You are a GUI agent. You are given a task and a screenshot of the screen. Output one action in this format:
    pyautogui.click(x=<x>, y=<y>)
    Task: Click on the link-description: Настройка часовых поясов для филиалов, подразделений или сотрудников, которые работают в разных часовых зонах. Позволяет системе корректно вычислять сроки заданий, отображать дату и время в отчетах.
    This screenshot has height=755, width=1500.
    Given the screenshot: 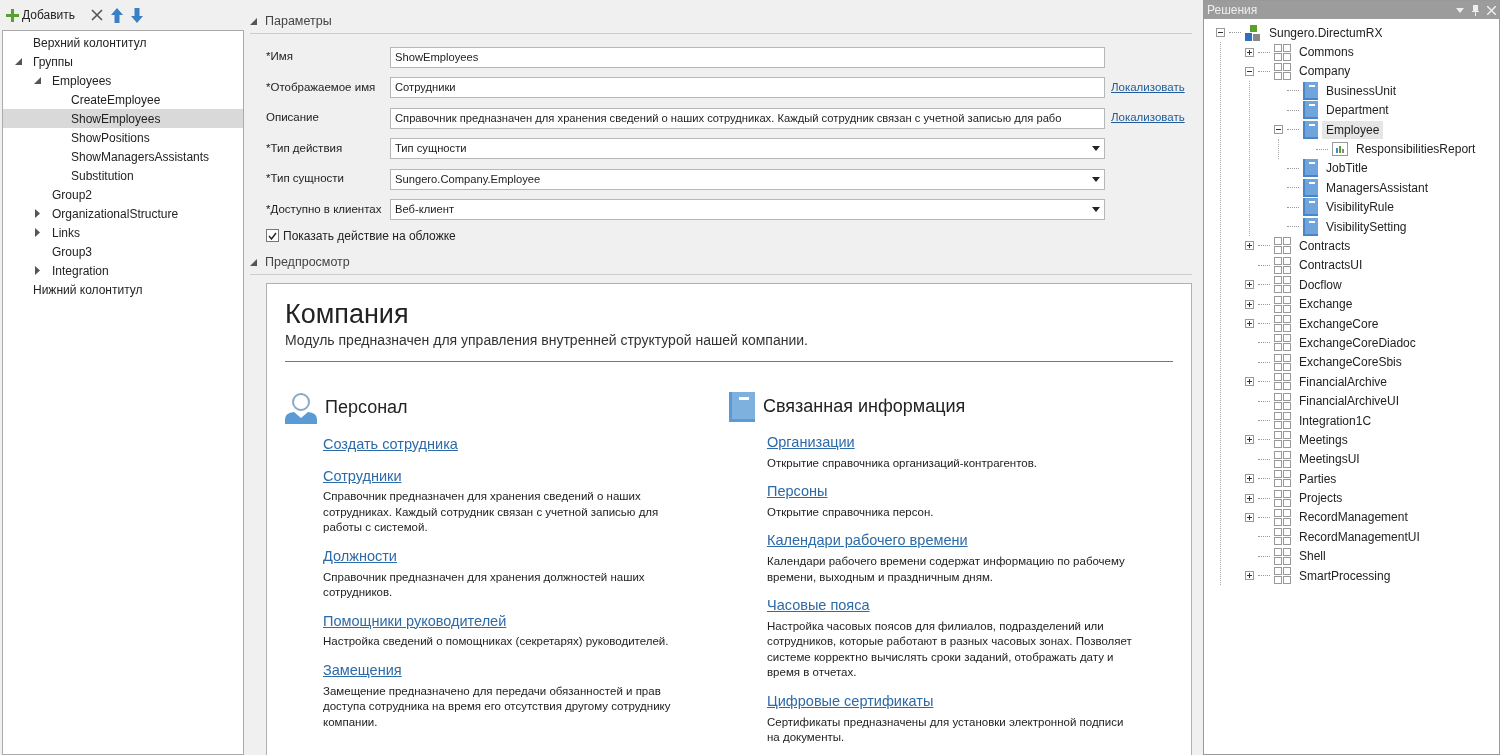 What is the action you would take?
    pyautogui.click(x=950, y=649)
    